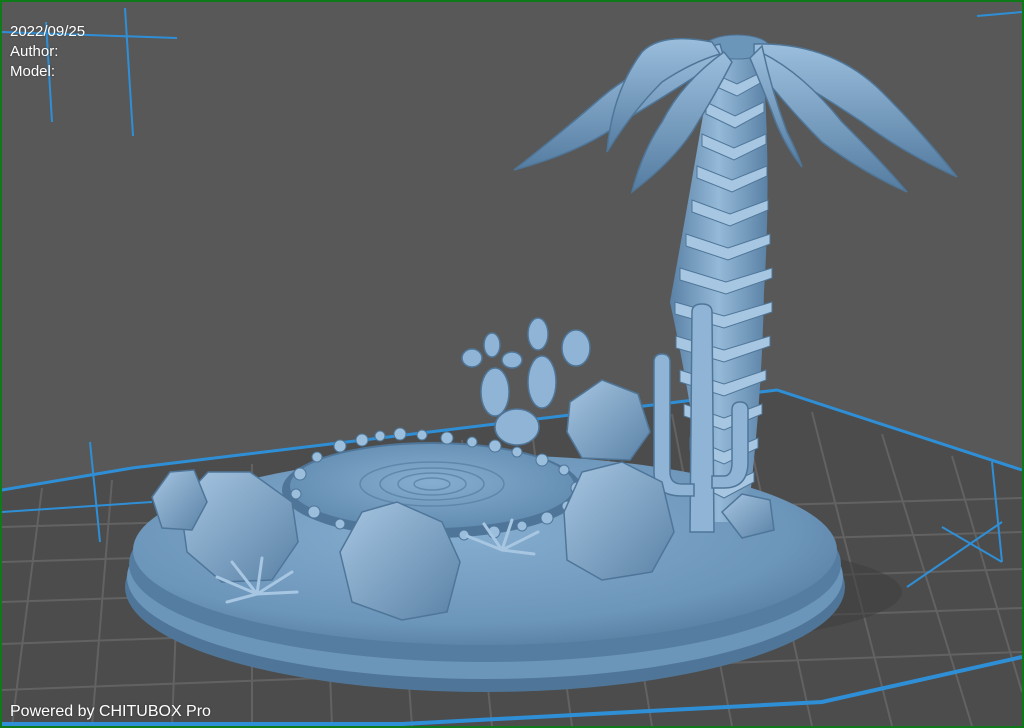 Image resolution: width=1024 pixels, height=728 pixels. What do you see at coordinates (48, 31) in the screenshot?
I see `print-date: 2022/09/25` at bounding box center [48, 31].